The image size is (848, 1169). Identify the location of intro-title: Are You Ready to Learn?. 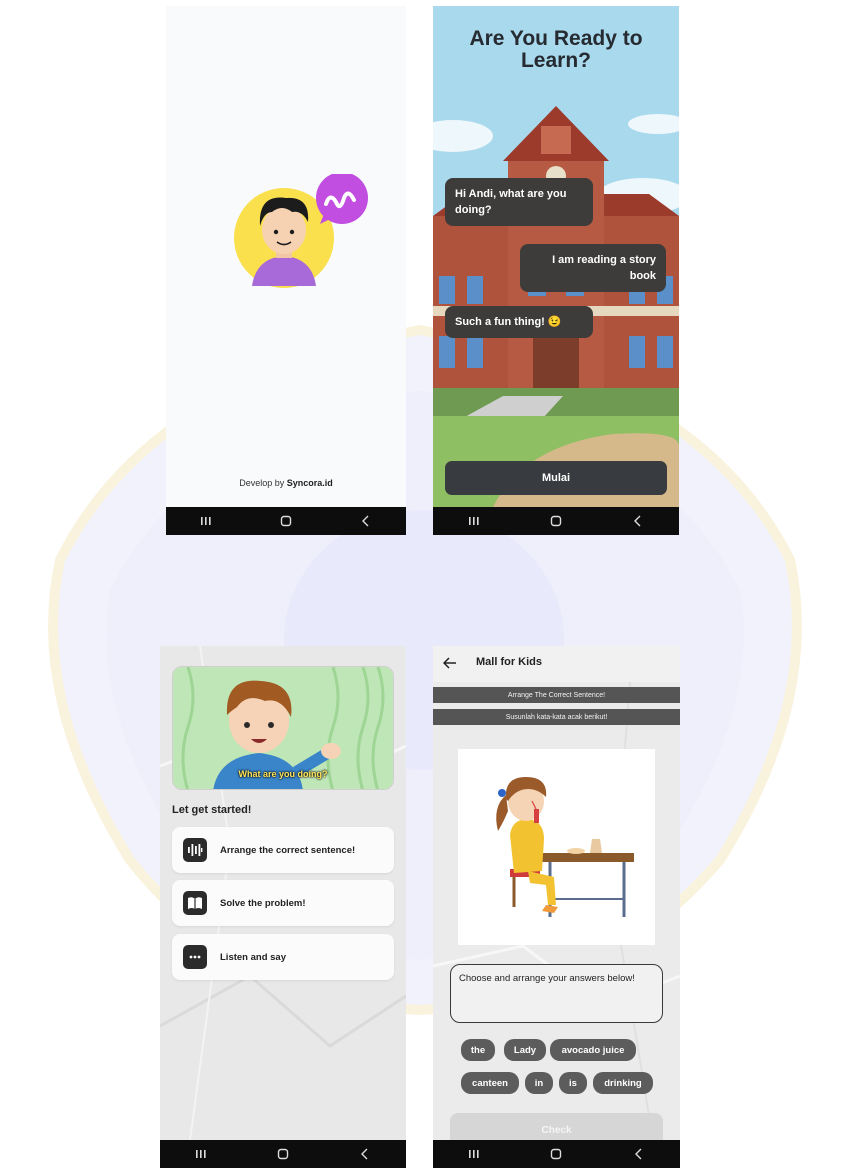
(556, 49).